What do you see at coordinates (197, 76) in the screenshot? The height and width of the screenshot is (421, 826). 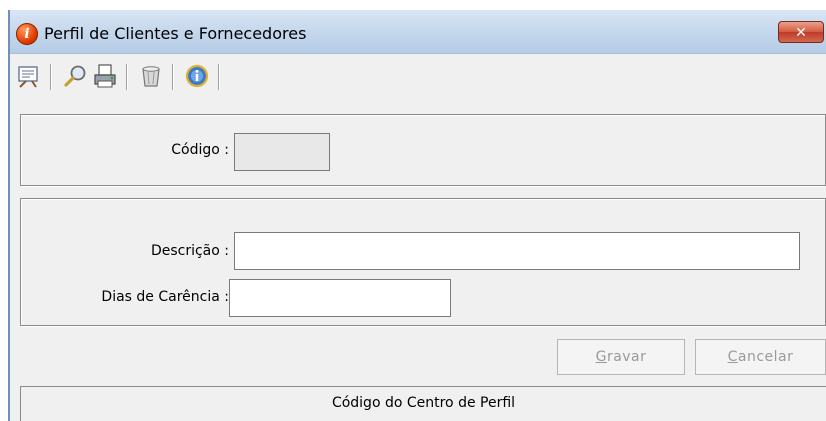 I see `help-icon` at bounding box center [197, 76].